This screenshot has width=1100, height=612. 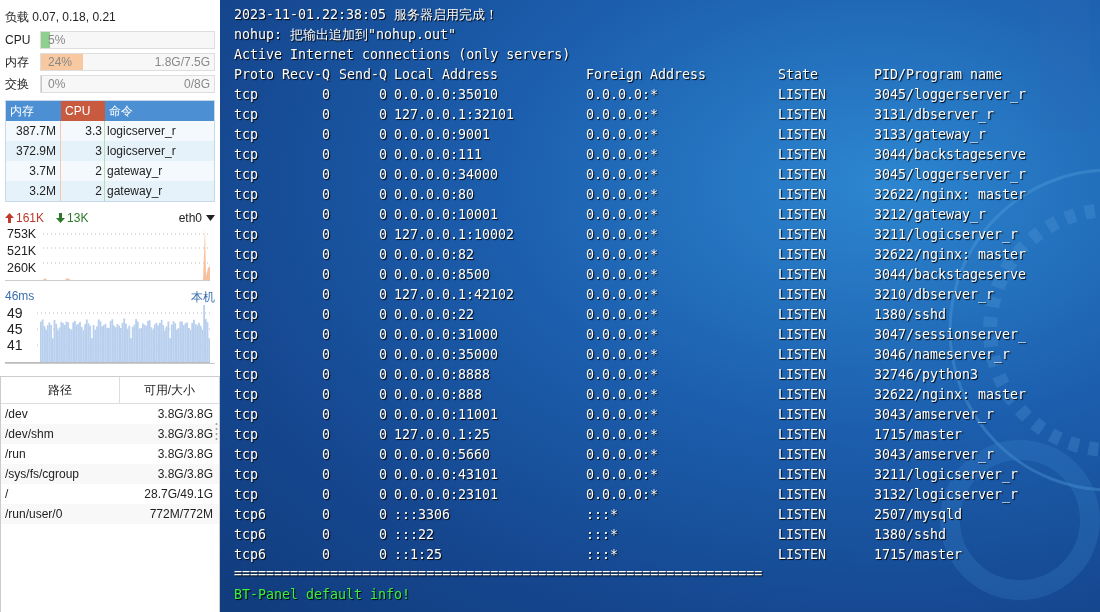 What do you see at coordinates (60, 390) in the screenshot?
I see `column-header: 路径` at bounding box center [60, 390].